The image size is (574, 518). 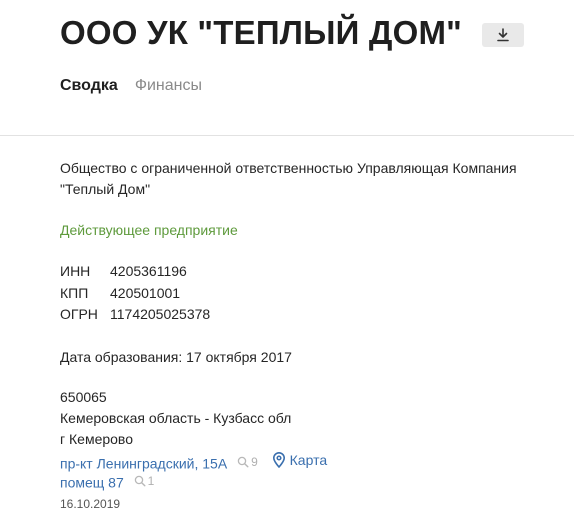 What do you see at coordinates (143, 463) in the screenshot?
I see `street-link: пр-кт Ленинградский, 15А` at bounding box center [143, 463].